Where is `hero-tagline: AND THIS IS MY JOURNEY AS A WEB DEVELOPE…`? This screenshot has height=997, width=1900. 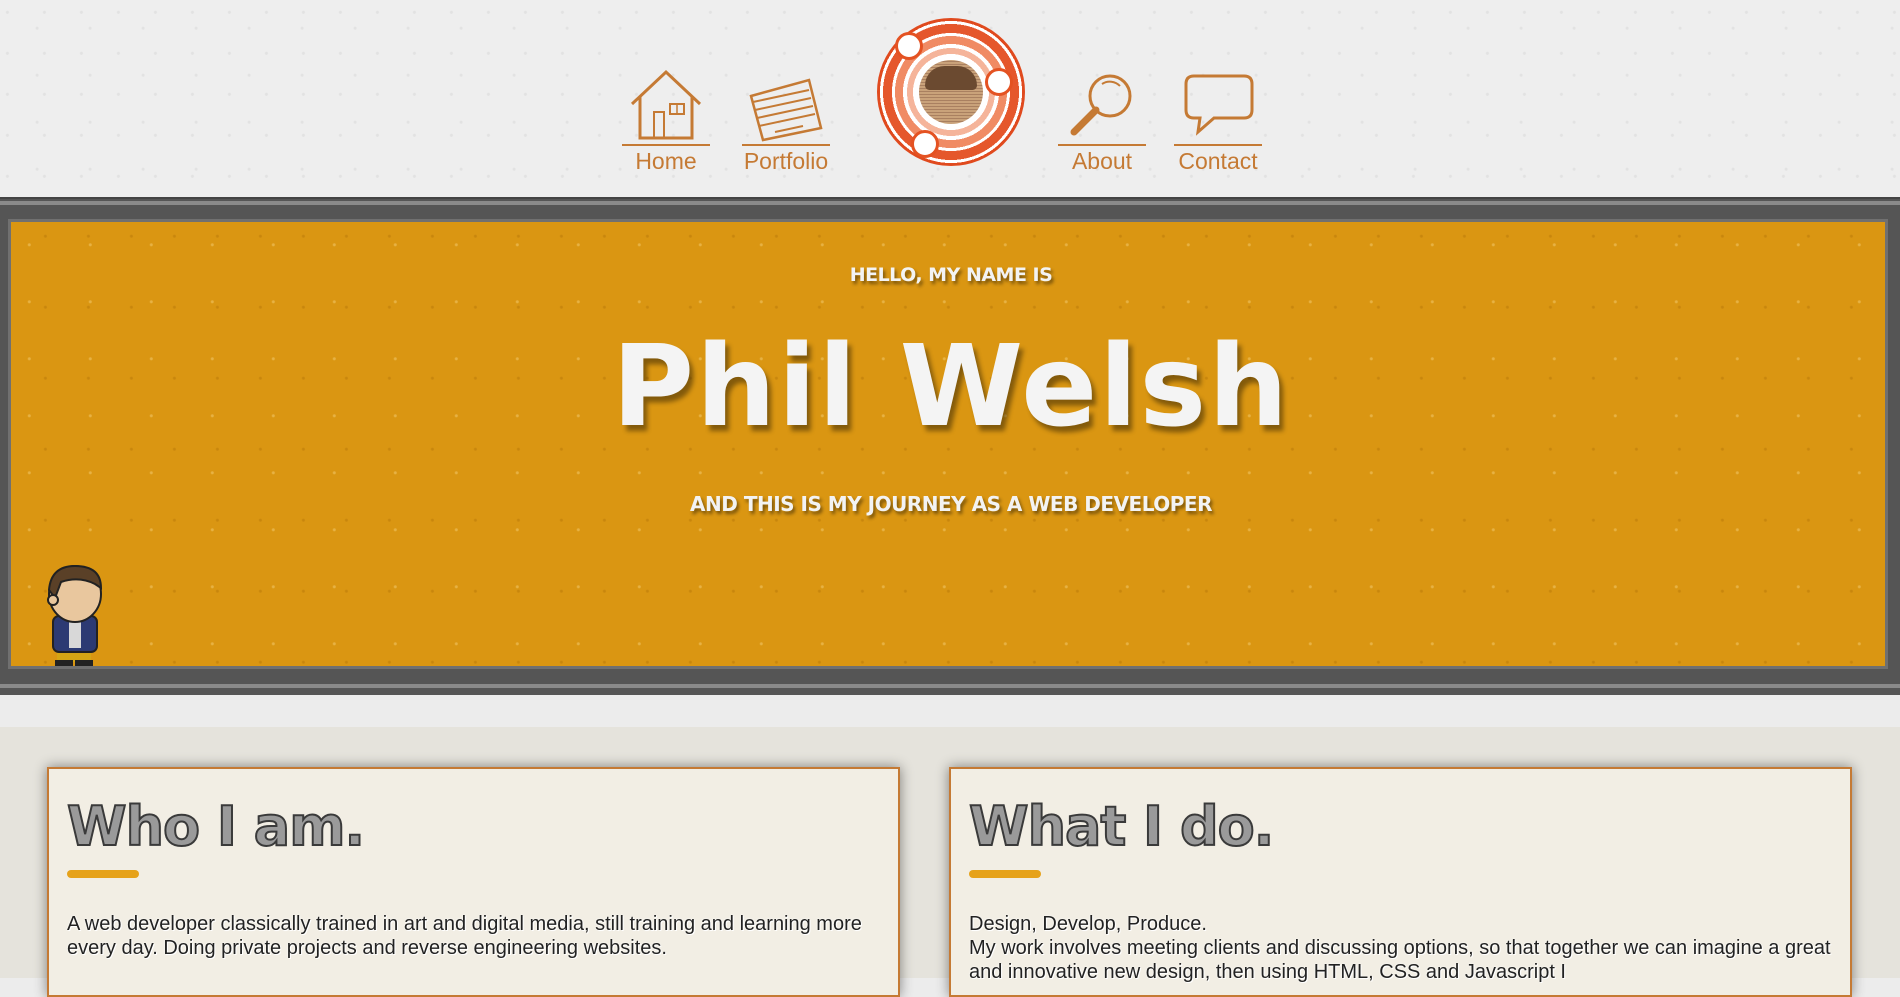
hero-tagline: AND THIS IS MY JOURNEY AS A WEB DEVELOPE… is located at coordinates (951, 504).